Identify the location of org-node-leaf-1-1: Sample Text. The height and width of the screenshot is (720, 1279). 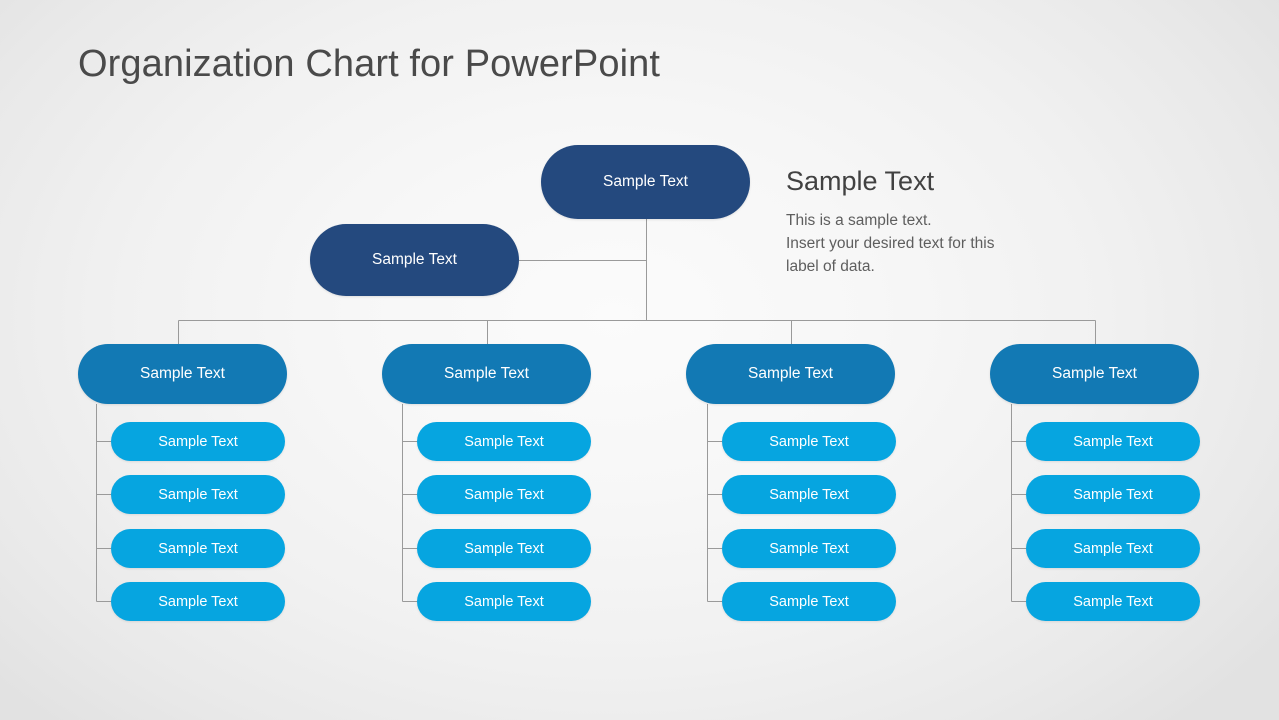
(504, 494).